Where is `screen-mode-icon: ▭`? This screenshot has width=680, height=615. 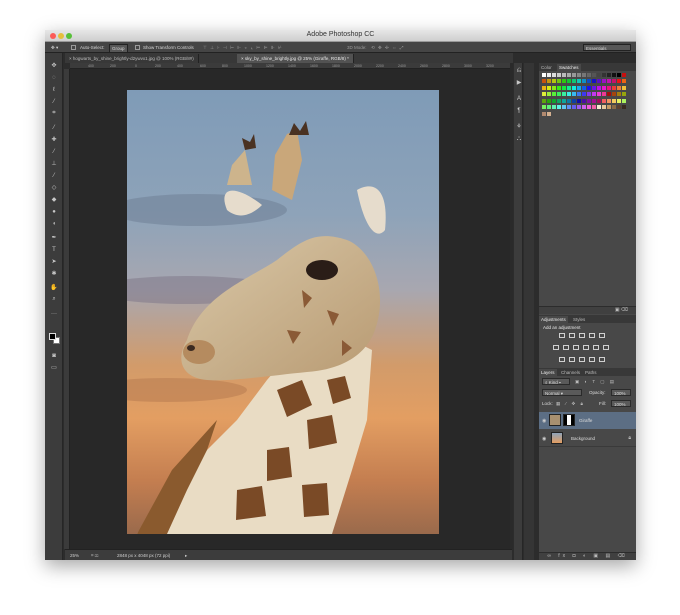 screen-mode-icon: ▭ is located at coordinates (54, 367).